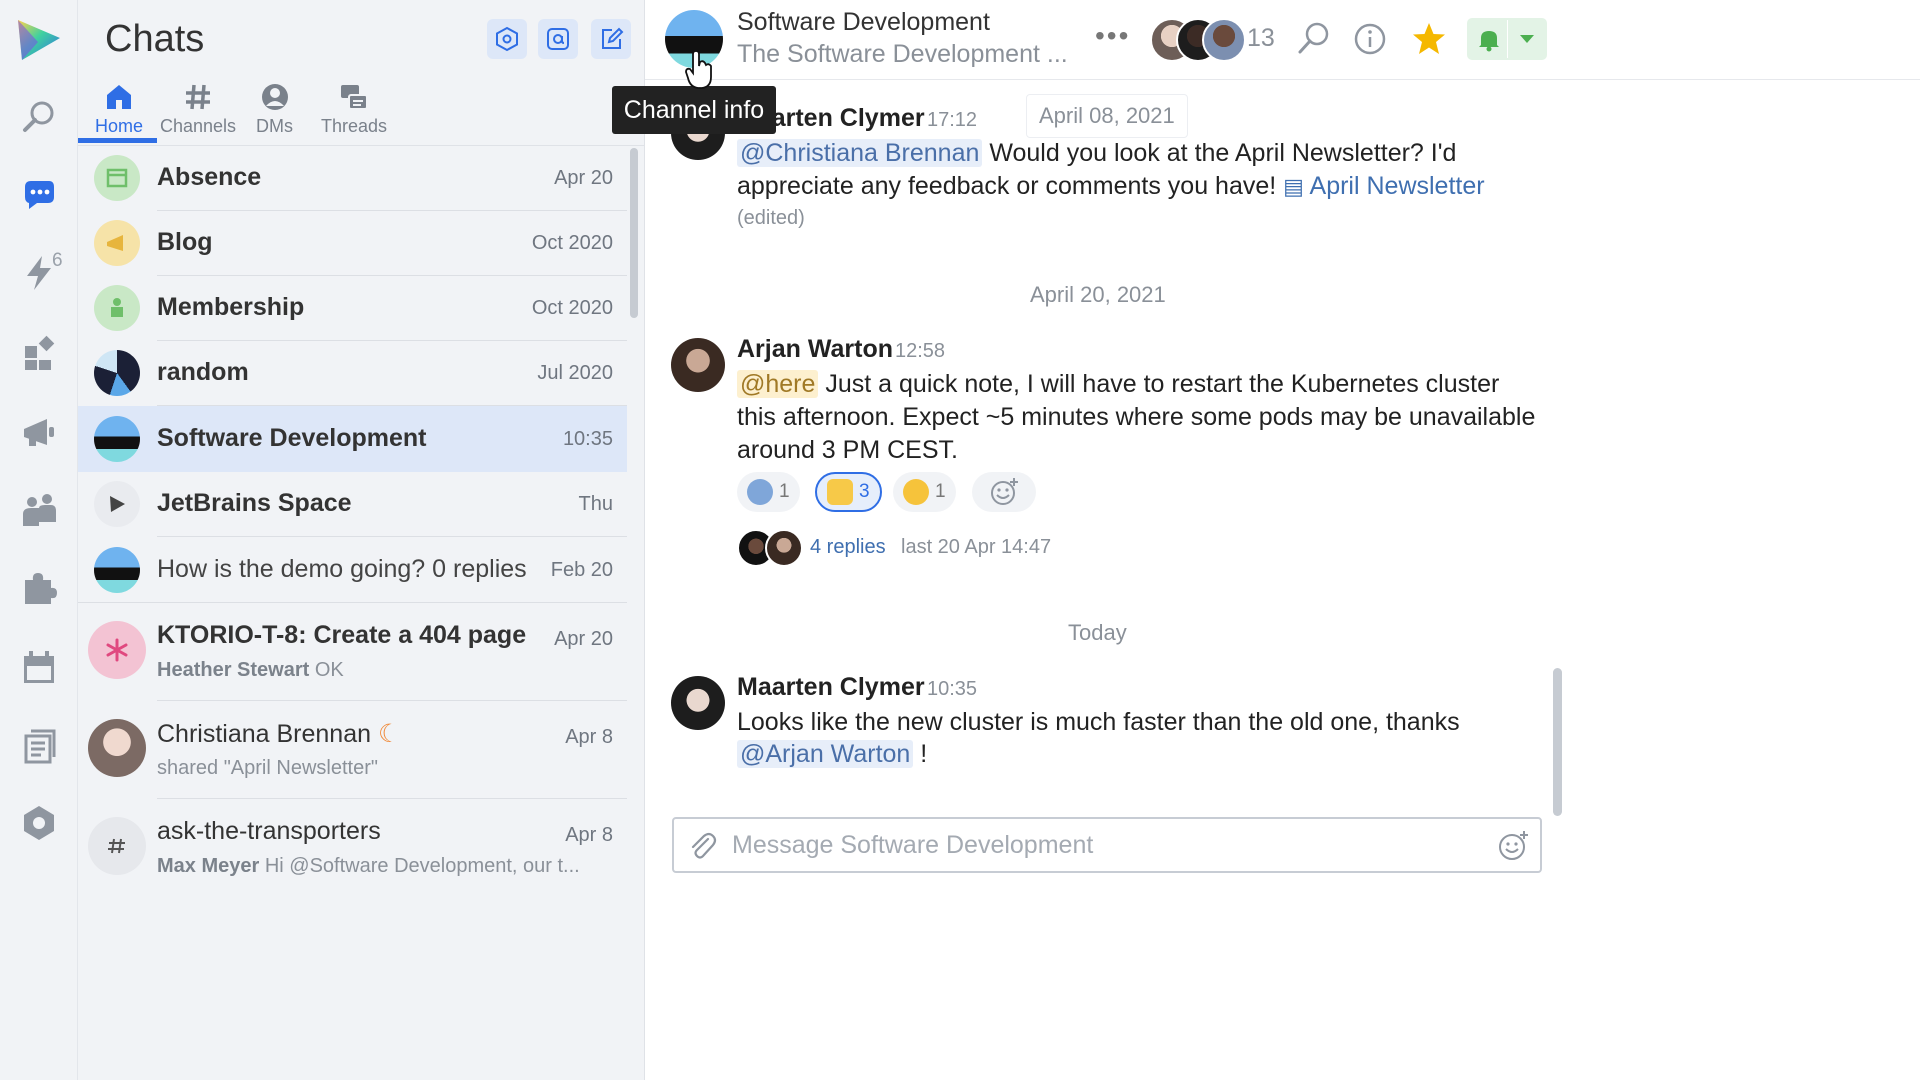 This screenshot has height=1080, width=1920. I want to click on calendar-icon, so click(39, 667).